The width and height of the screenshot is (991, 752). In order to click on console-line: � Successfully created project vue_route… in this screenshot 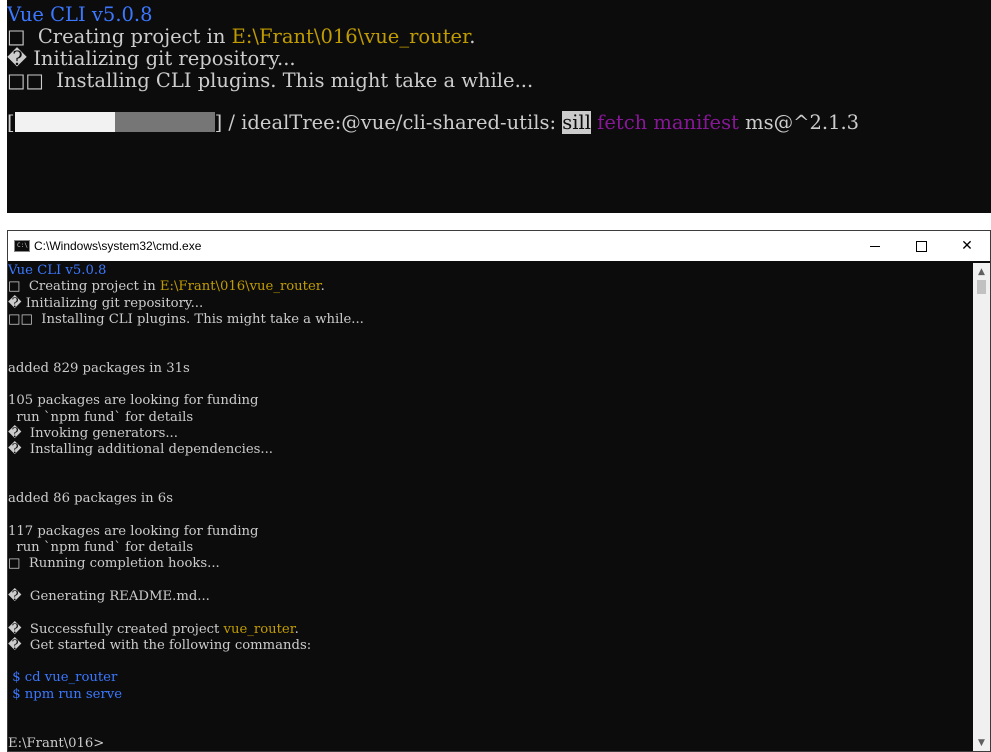, I will do `click(153, 629)`.